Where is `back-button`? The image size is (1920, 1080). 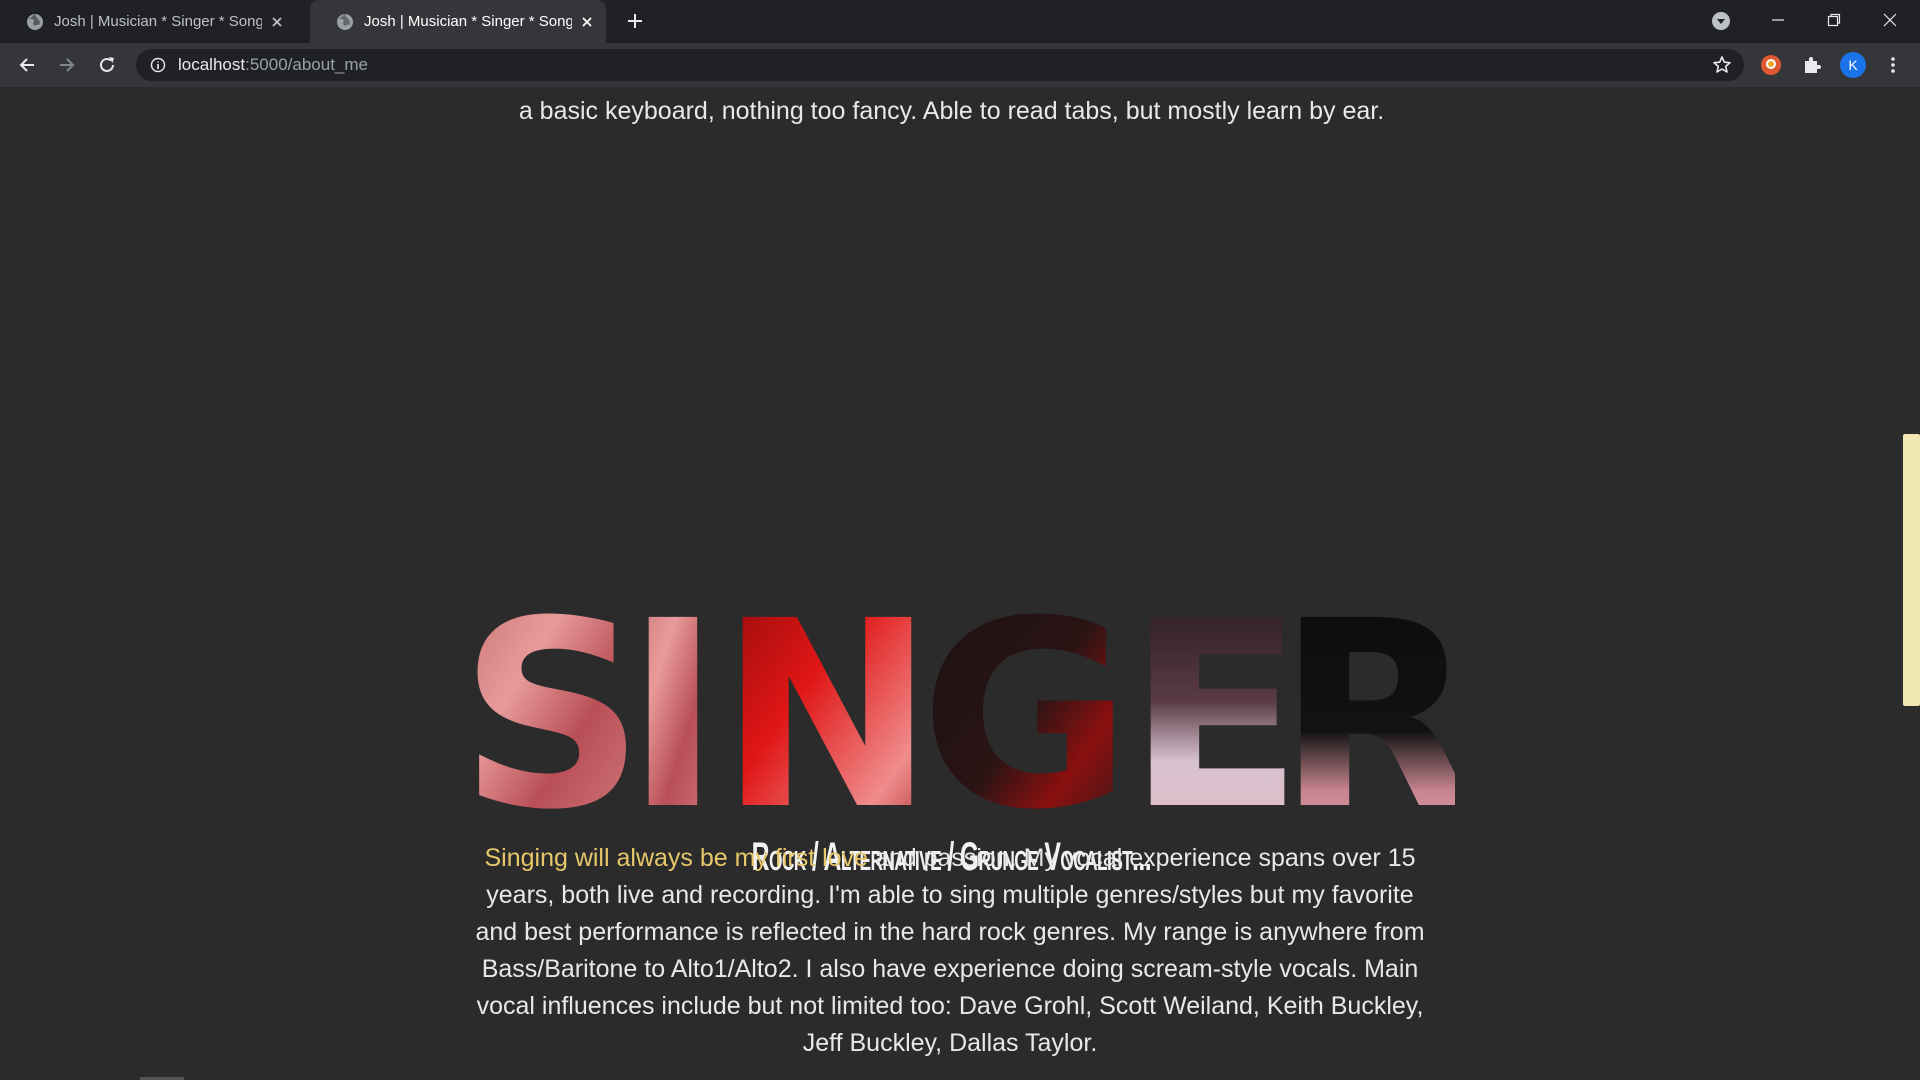
back-button is located at coordinates (27, 65).